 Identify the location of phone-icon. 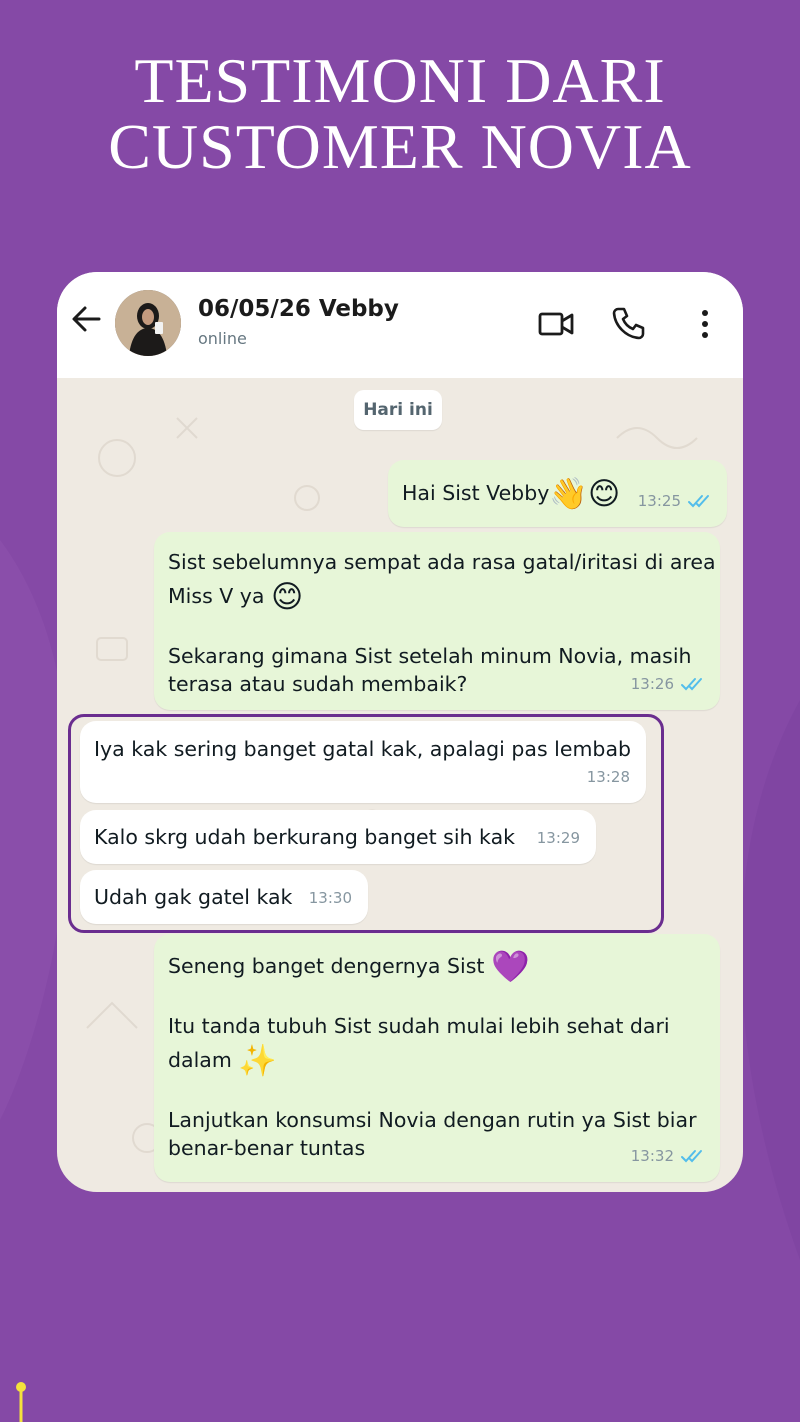
(629, 323).